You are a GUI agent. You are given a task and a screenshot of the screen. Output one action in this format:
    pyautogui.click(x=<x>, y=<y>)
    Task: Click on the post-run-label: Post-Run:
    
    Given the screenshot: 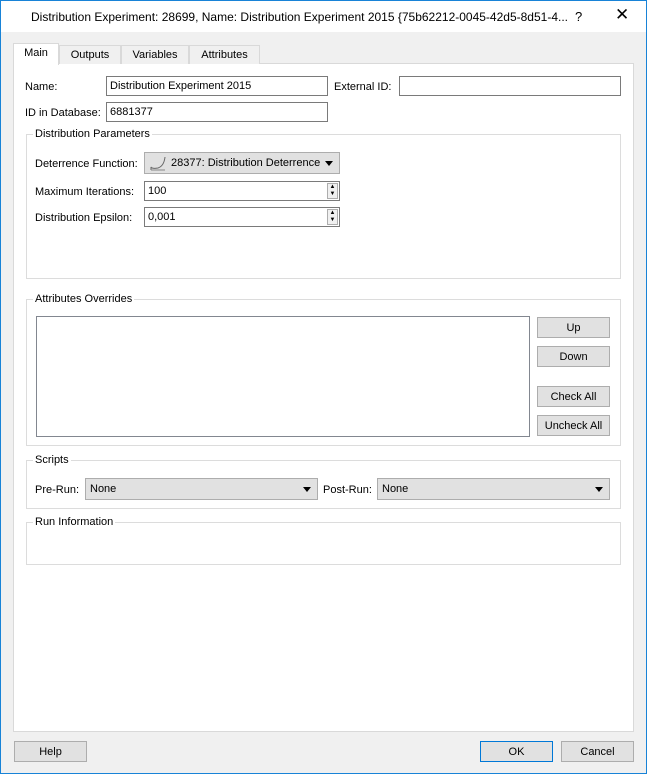 What is the action you would take?
    pyautogui.click(x=347, y=490)
    